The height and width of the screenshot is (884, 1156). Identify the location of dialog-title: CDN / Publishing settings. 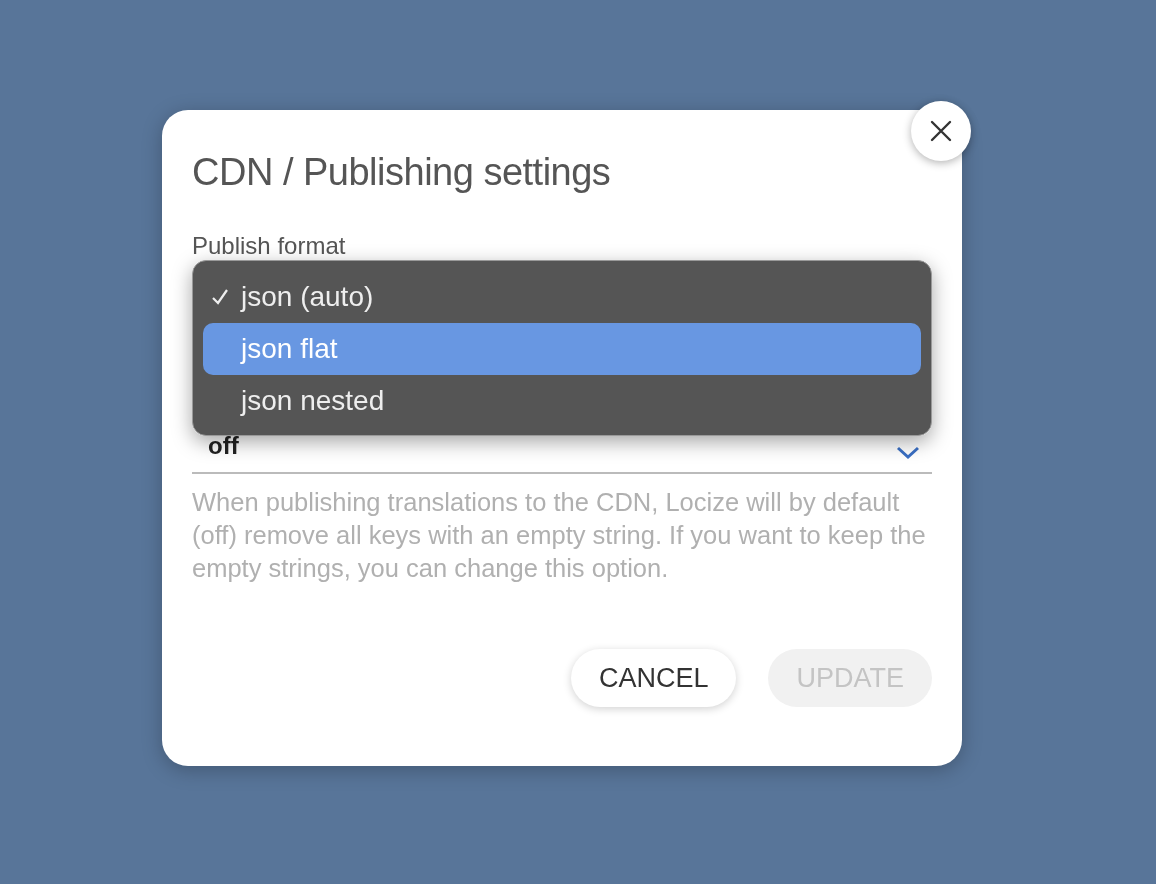
(402, 172).